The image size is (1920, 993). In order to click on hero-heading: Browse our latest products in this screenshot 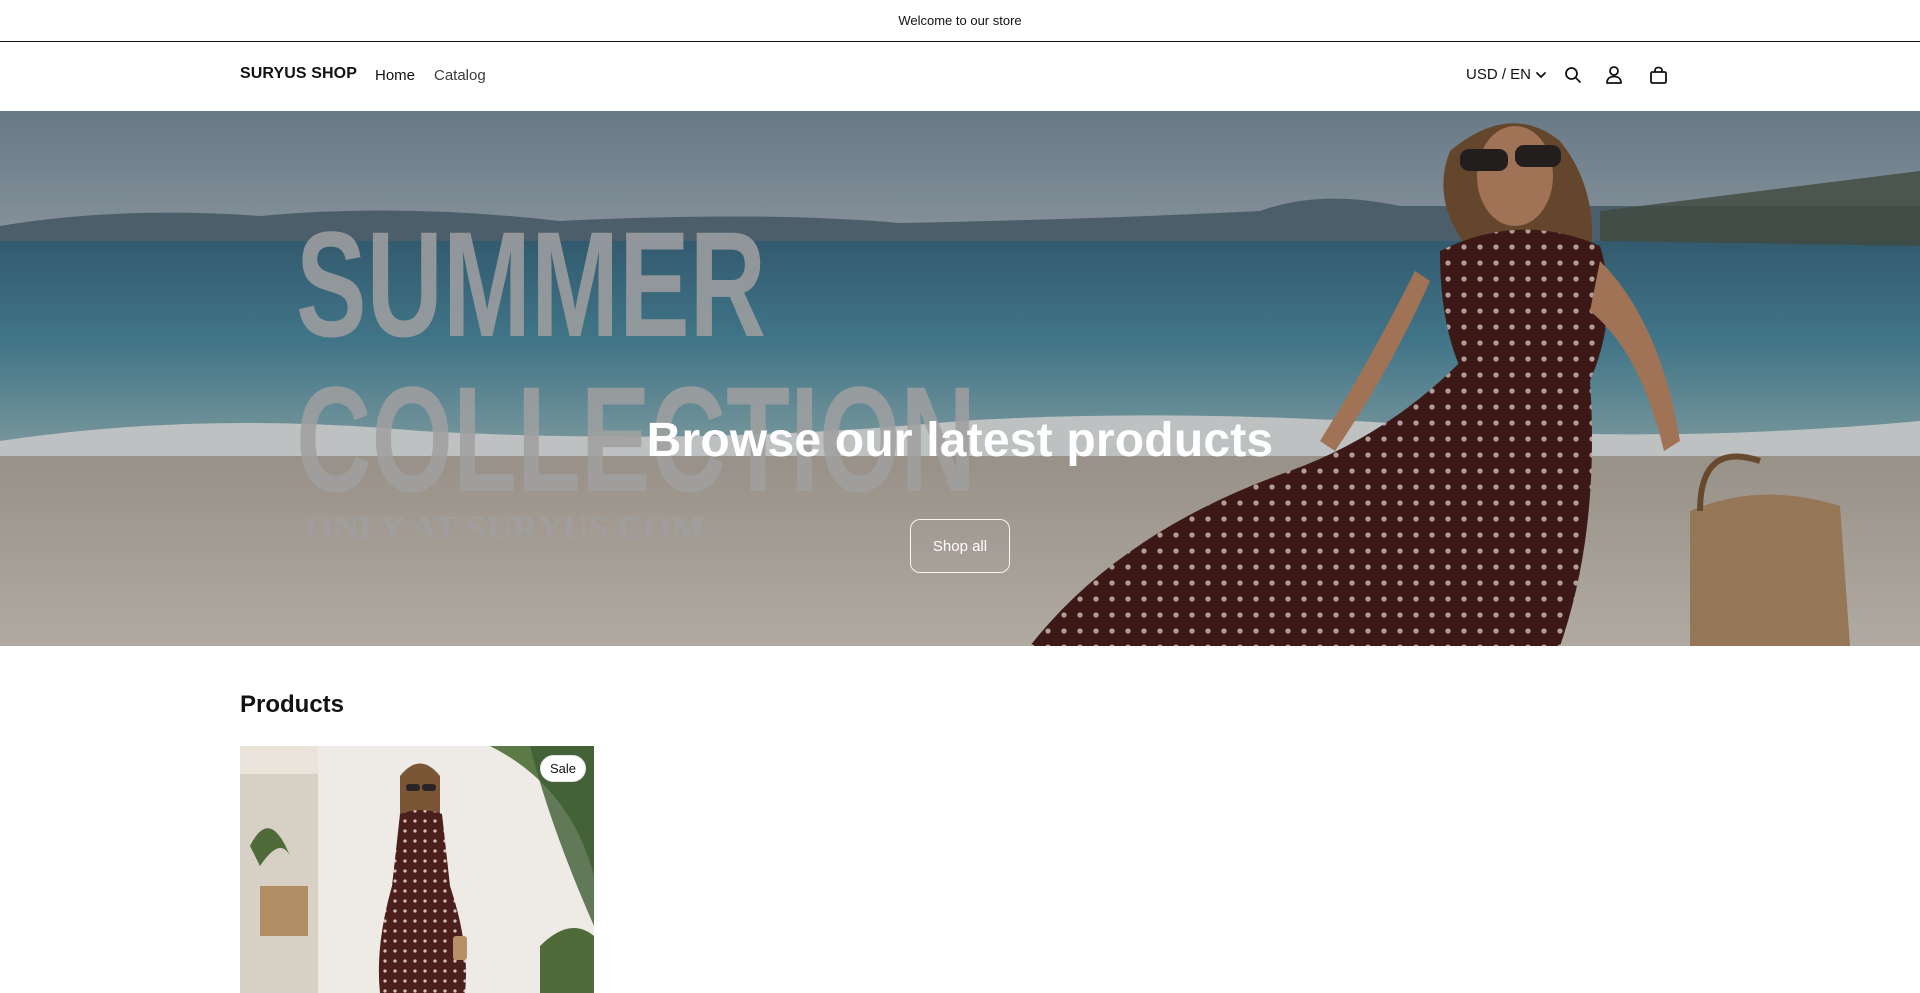, I will do `click(960, 440)`.